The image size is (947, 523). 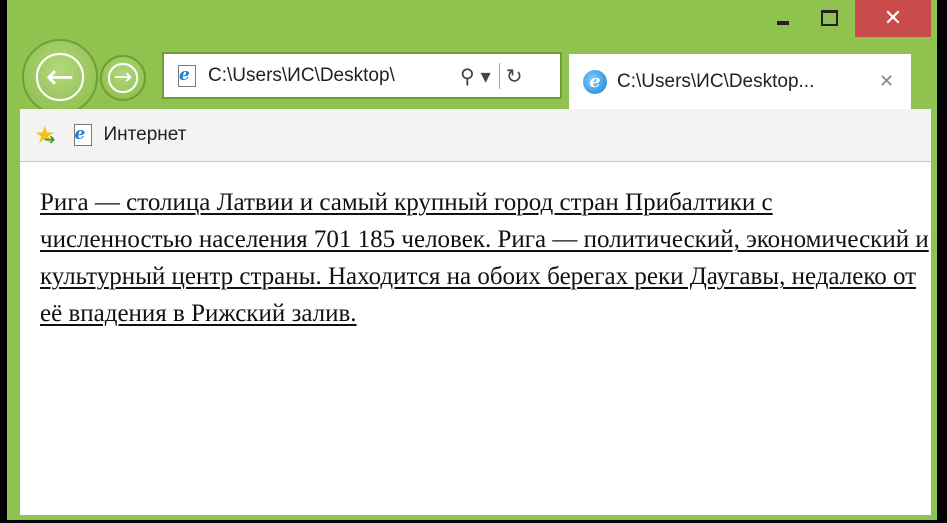 What do you see at coordinates (783, 23) in the screenshot?
I see `minimize-icon` at bounding box center [783, 23].